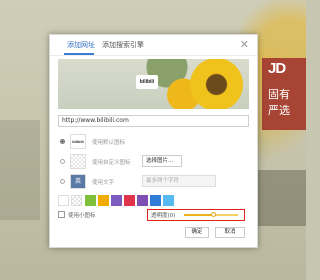 This screenshot has width=320, height=280. Describe the element at coordinates (82, 216) in the screenshot. I see `small-icon-label: 使用小图标` at that location.